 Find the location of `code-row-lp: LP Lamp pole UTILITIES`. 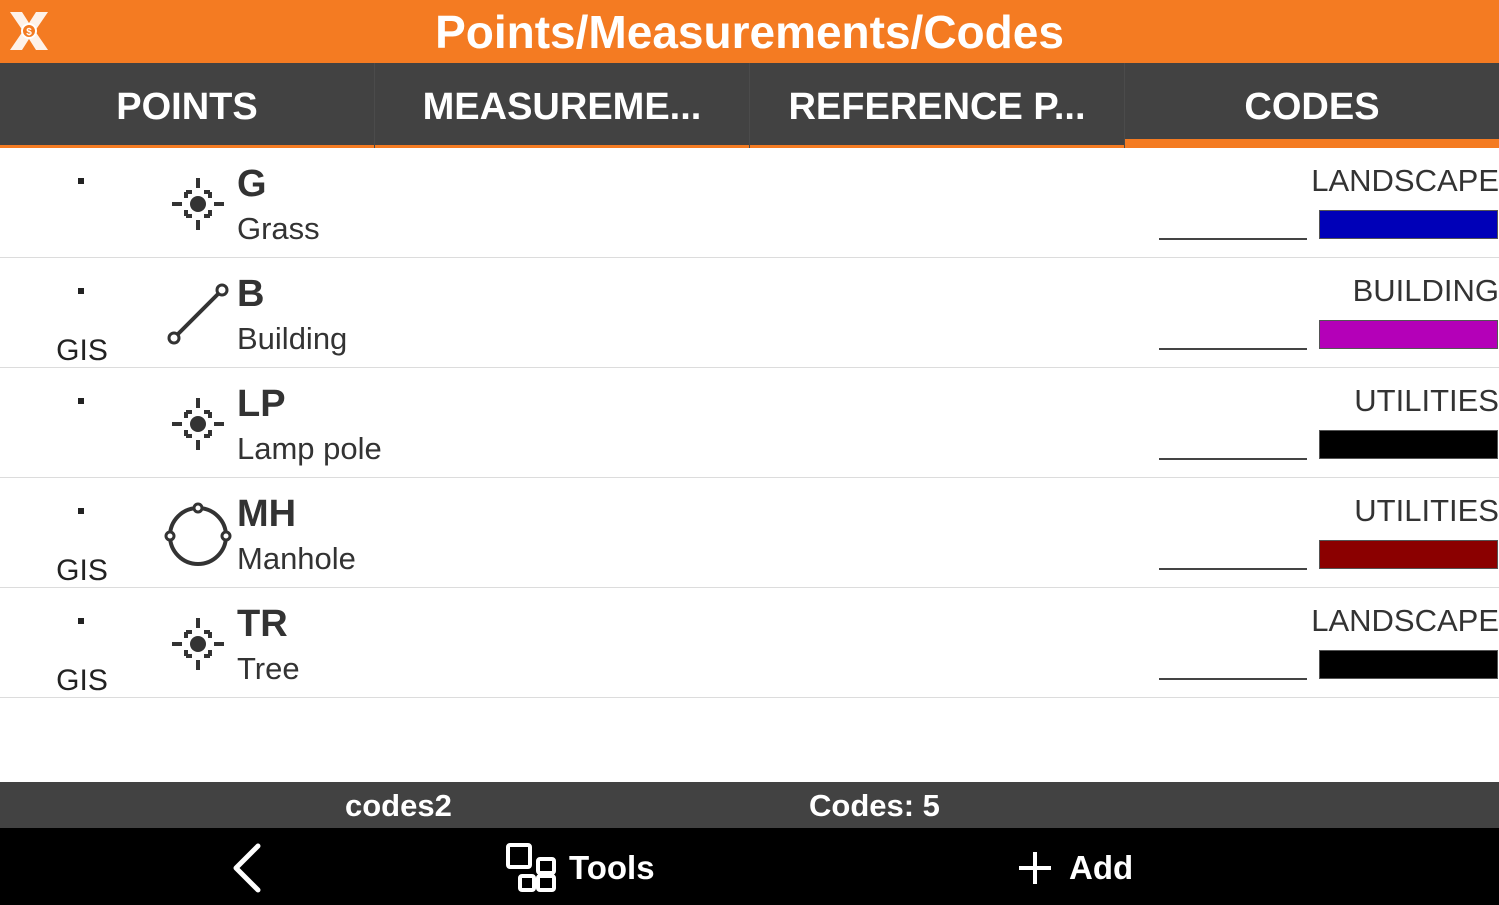

code-row-lp: LP Lamp pole UTILITIES is located at coordinates (749, 423).